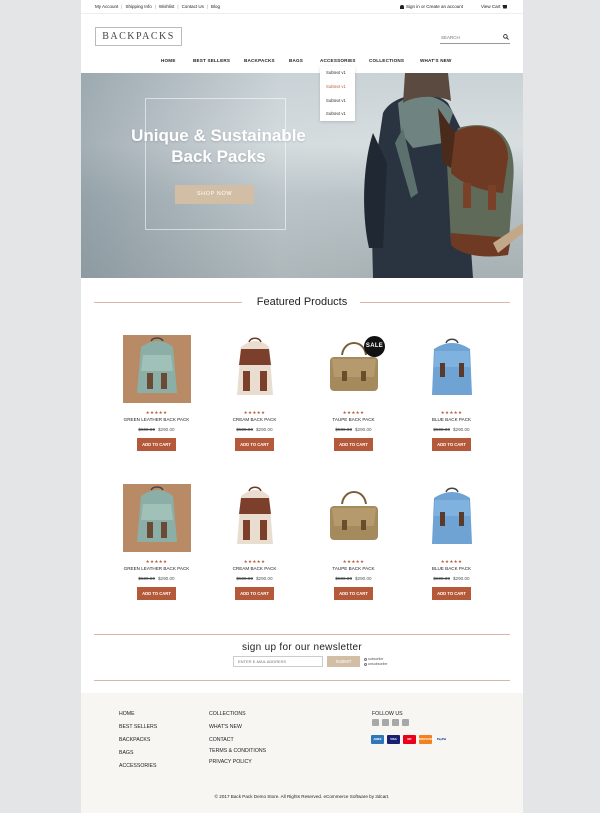  Describe the element at coordinates (385, 722) in the screenshot. I see `twitter-icon` at that location.